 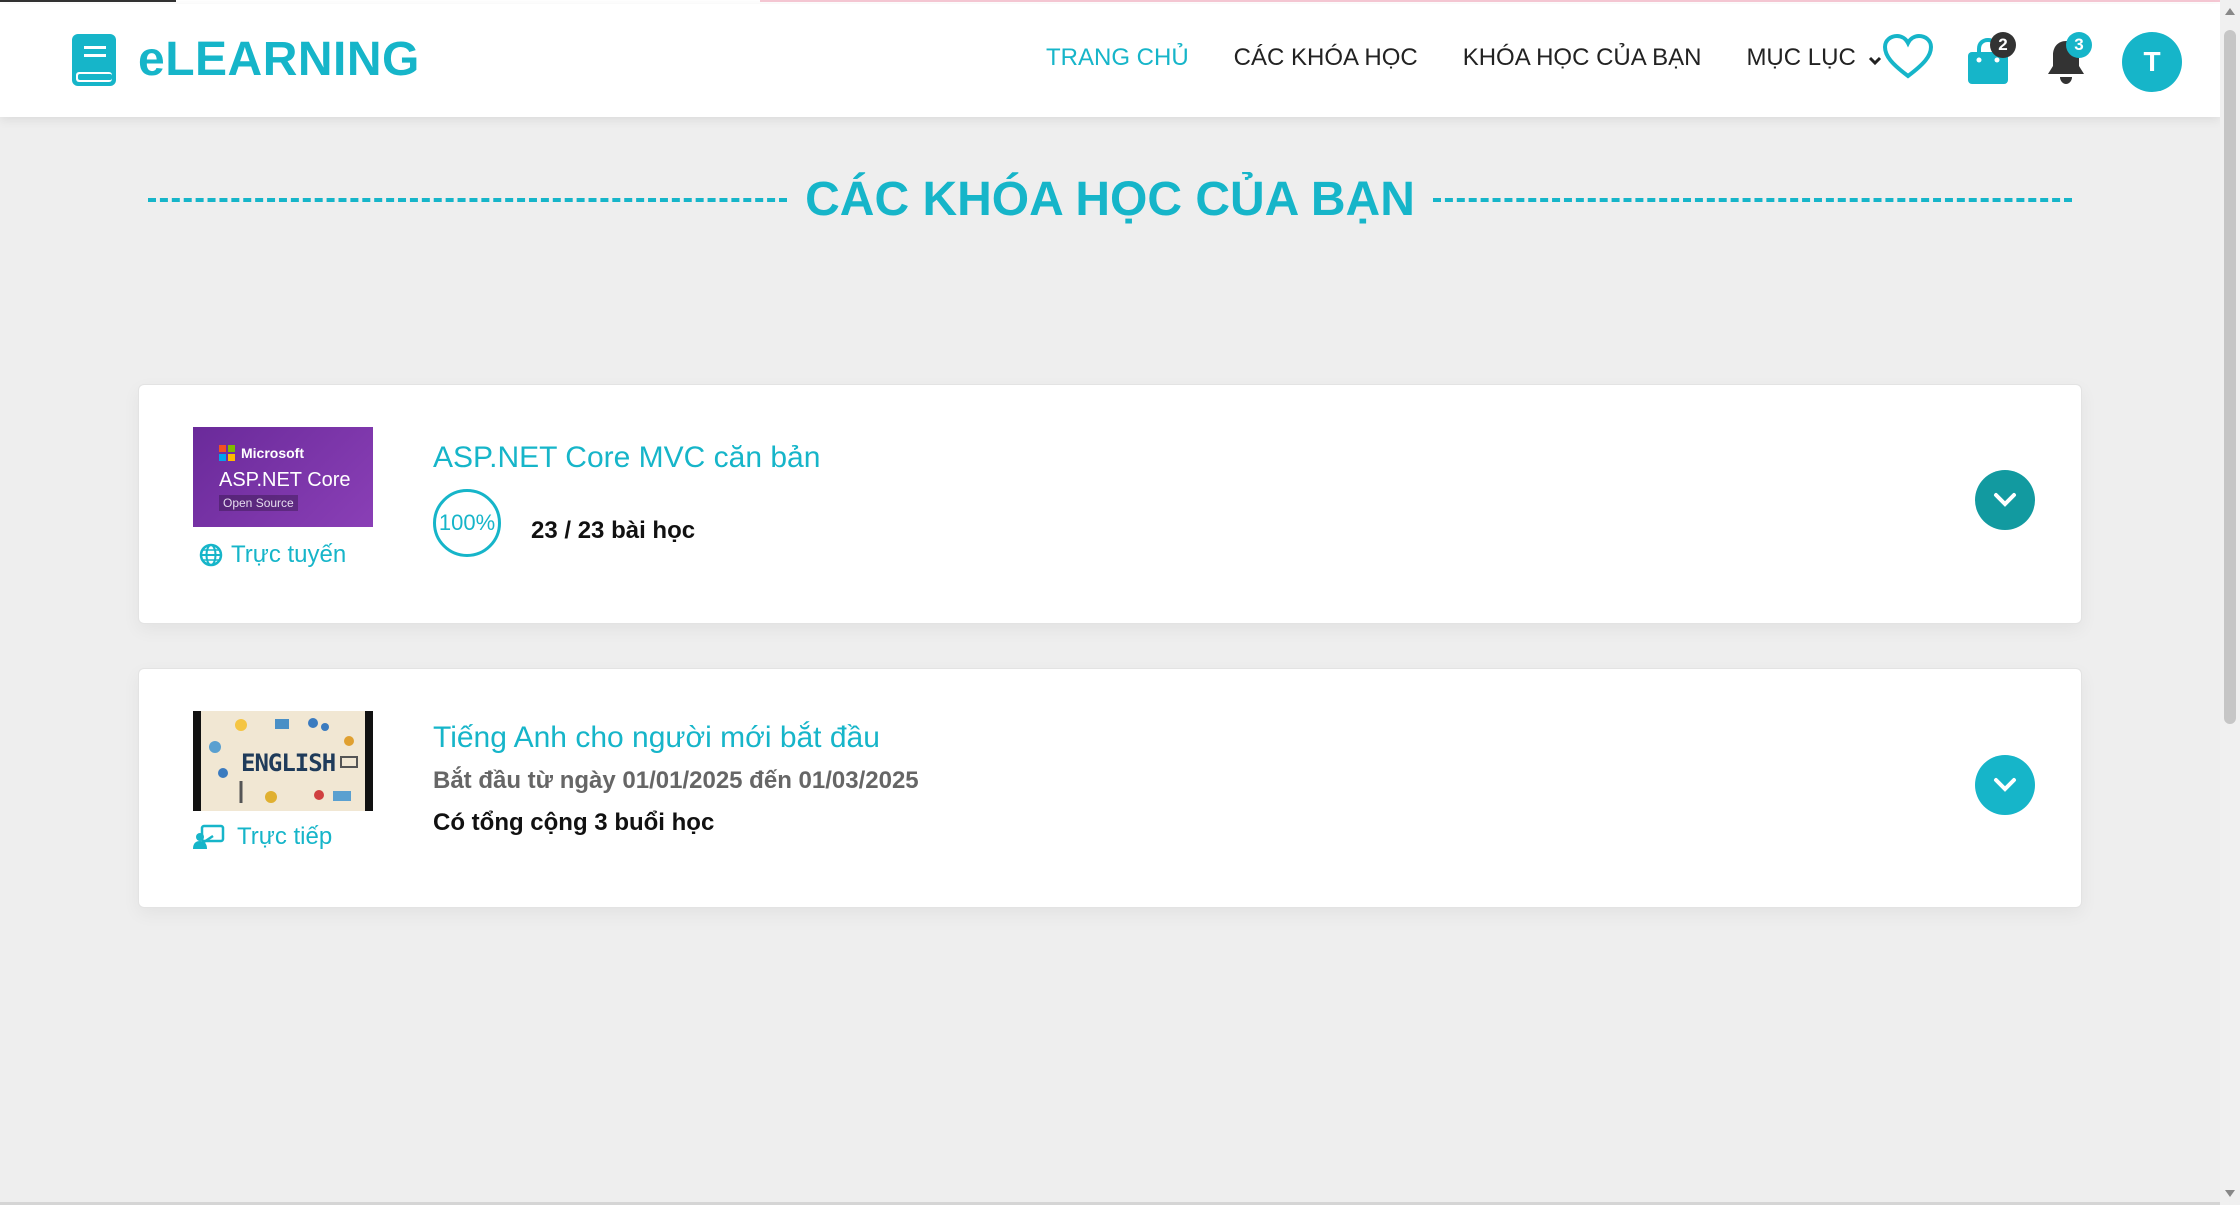 I want to click on course-thumbnail: Microsoft ASP.NET Core Open Source, so click(x=283, y=477).